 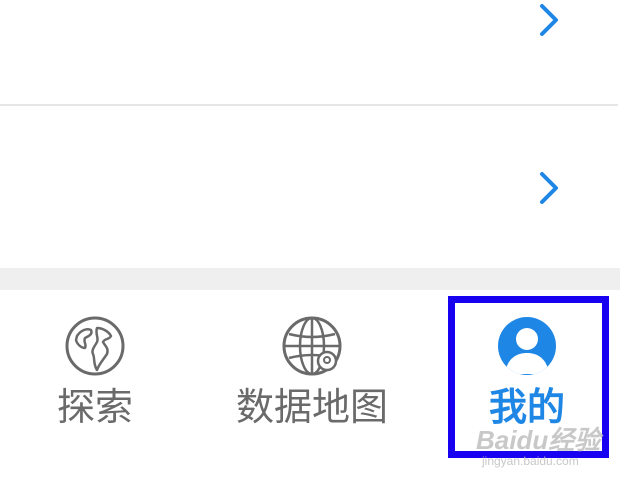 I want to click on globe-icon, so click(x=95, y=346).